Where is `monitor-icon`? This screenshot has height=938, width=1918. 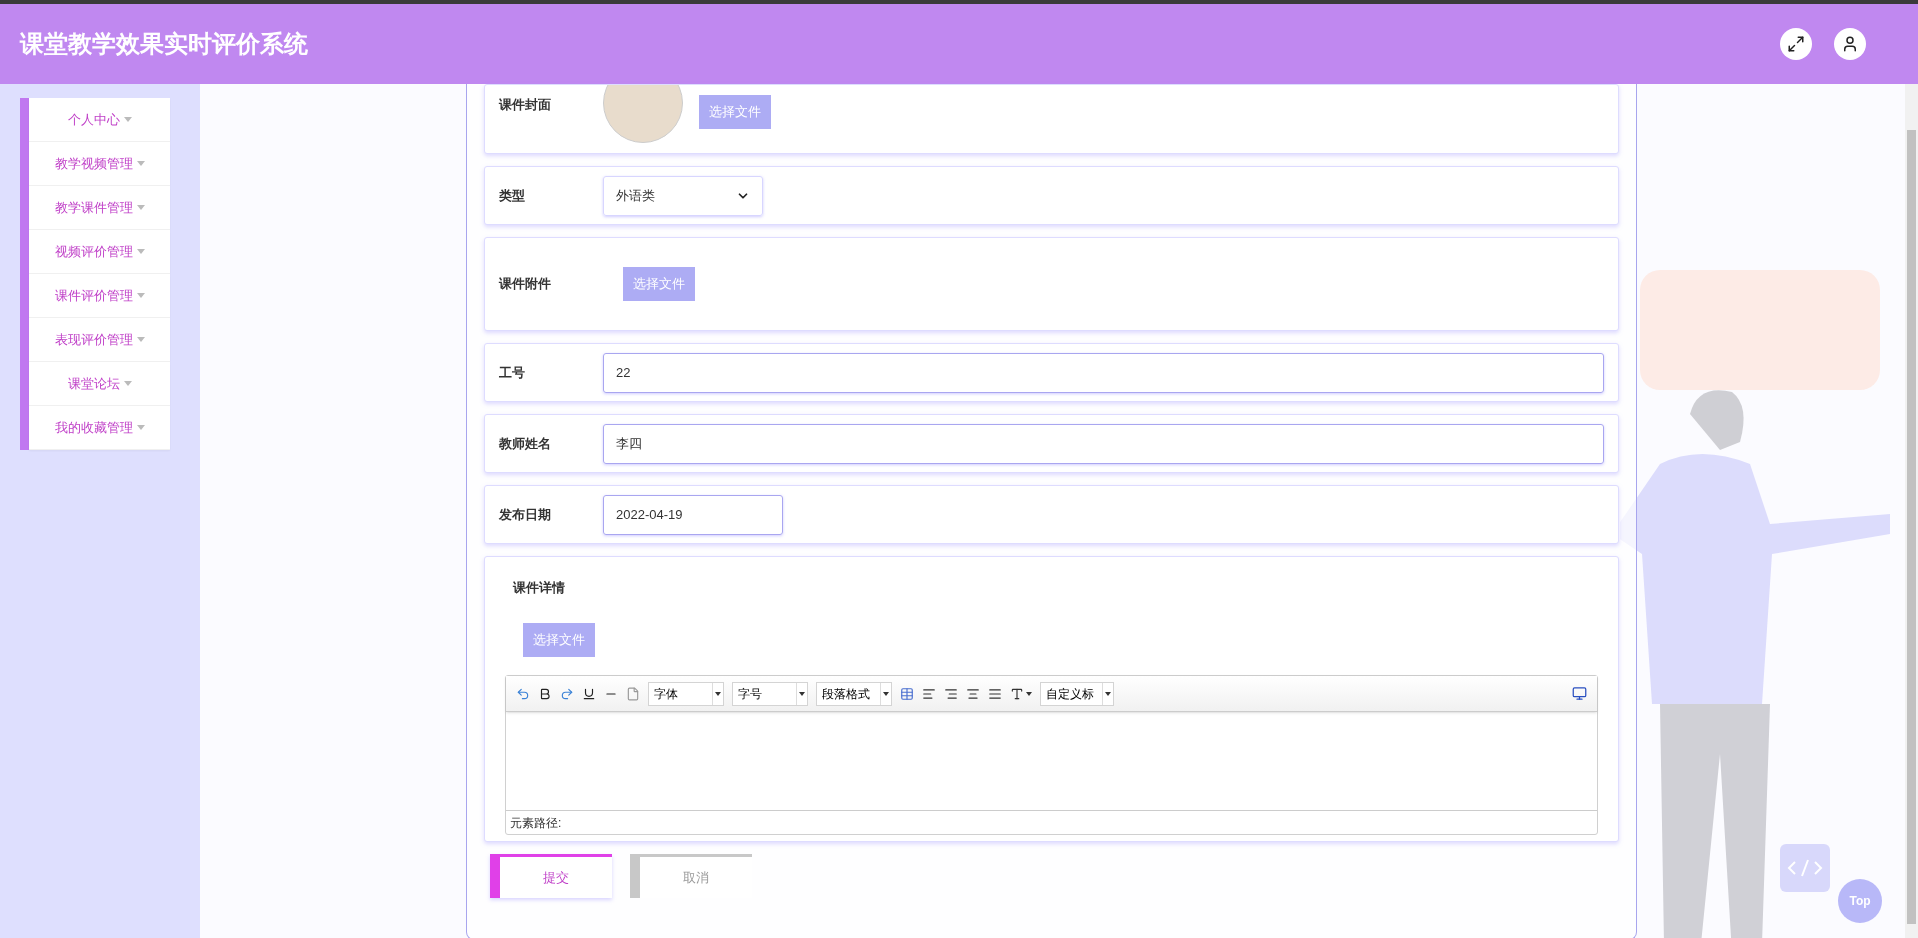
monitor-icon is located at coordinates (1579, 693).